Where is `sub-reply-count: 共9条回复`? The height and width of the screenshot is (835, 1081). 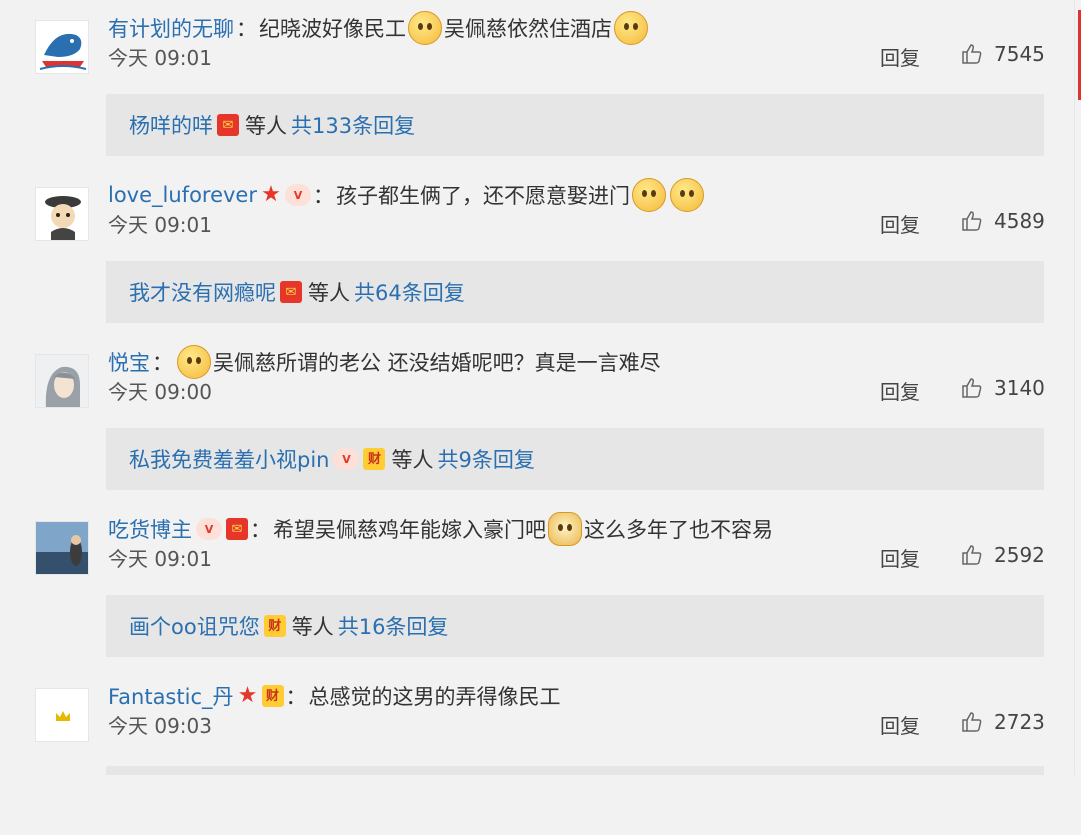
sub-reply-count: 共9条回复 is located at coordinates (485, 459).